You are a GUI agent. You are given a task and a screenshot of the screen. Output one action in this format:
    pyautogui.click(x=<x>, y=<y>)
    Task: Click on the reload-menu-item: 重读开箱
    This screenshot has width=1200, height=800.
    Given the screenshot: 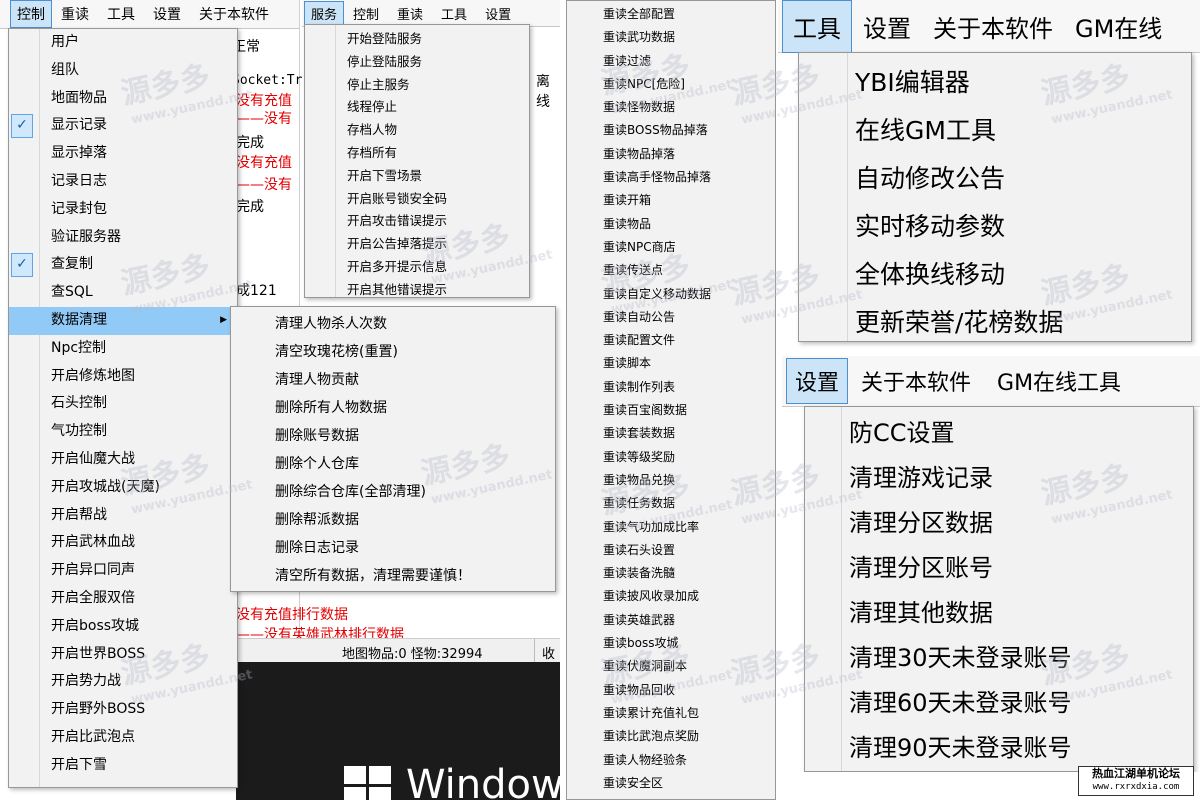 What is the action you would take?
    pyautogui.click(x=671, y=200)
    